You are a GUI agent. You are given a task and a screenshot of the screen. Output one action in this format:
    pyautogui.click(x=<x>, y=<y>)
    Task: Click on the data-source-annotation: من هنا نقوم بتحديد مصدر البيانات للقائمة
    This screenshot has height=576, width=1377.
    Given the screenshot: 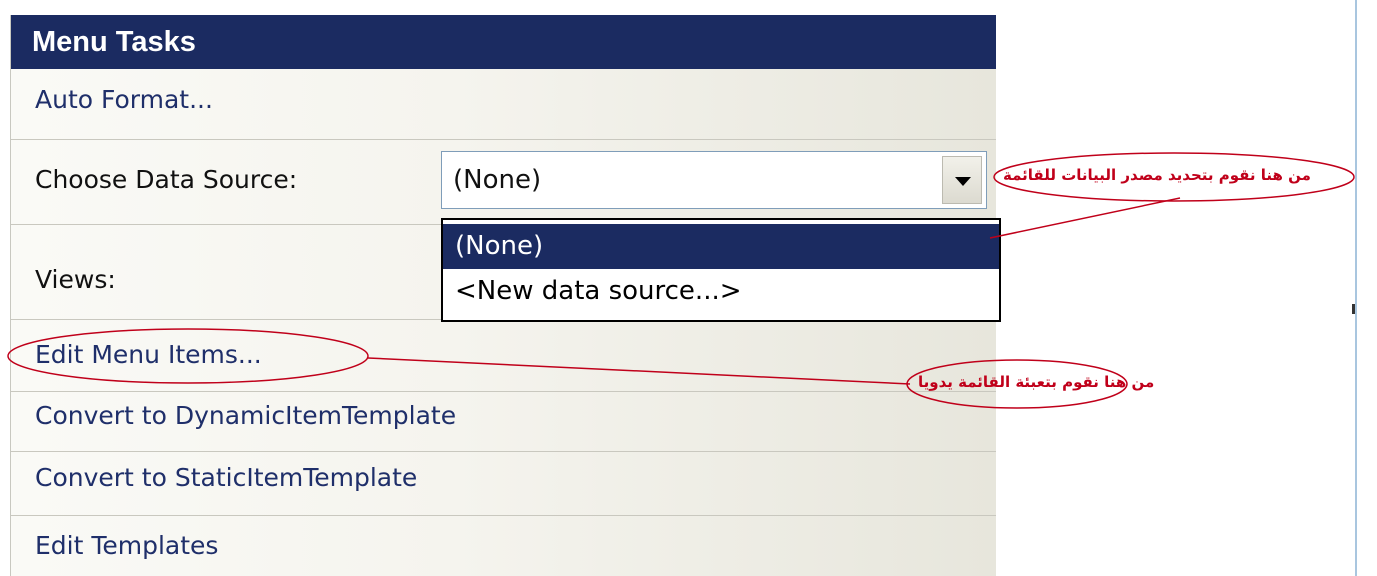 What is the action you would take?
    pyautogui.click(x=1157, y=175)
    